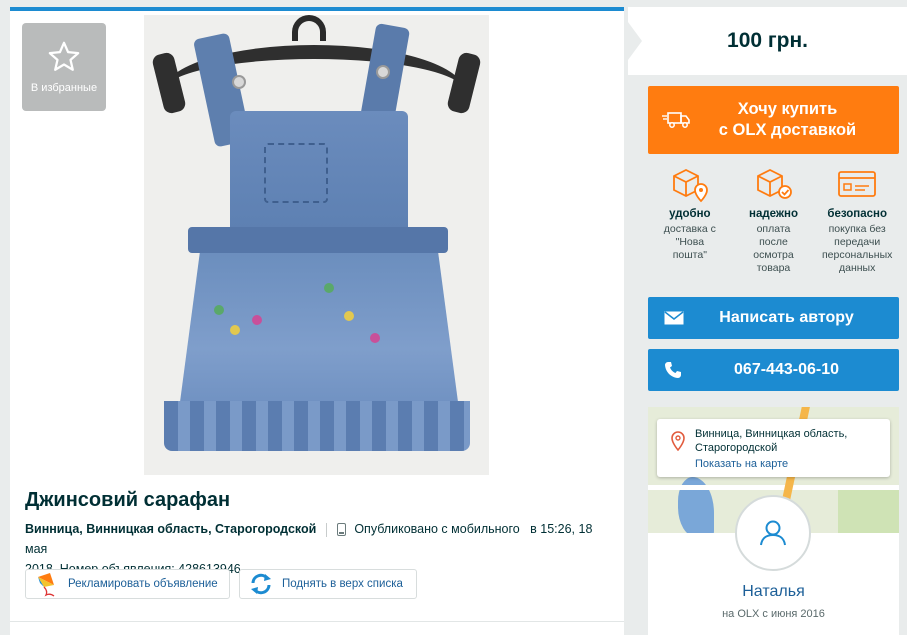  I want to click on benefit-title: безопасно, so click(857, 214).